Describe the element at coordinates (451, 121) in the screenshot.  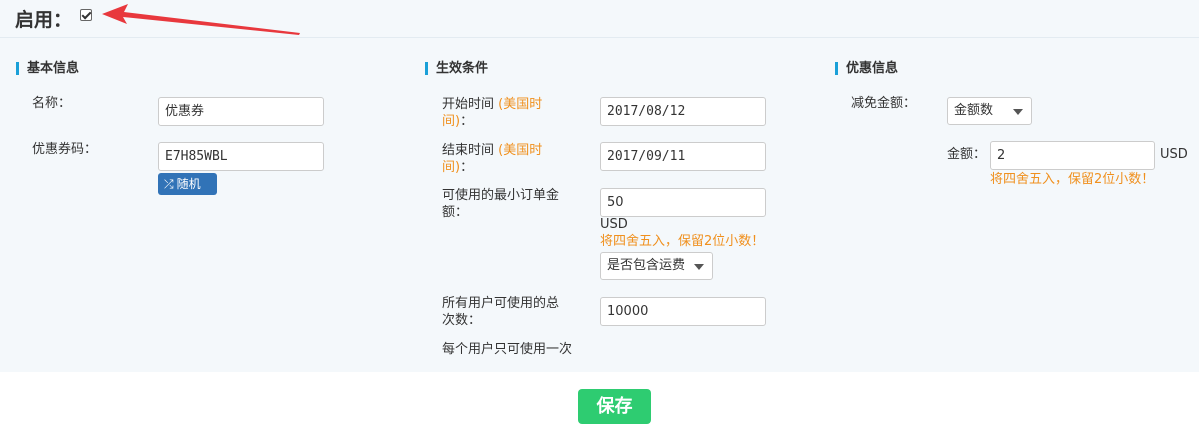
I see `start-time-tz-note-2: 间)` at that location.